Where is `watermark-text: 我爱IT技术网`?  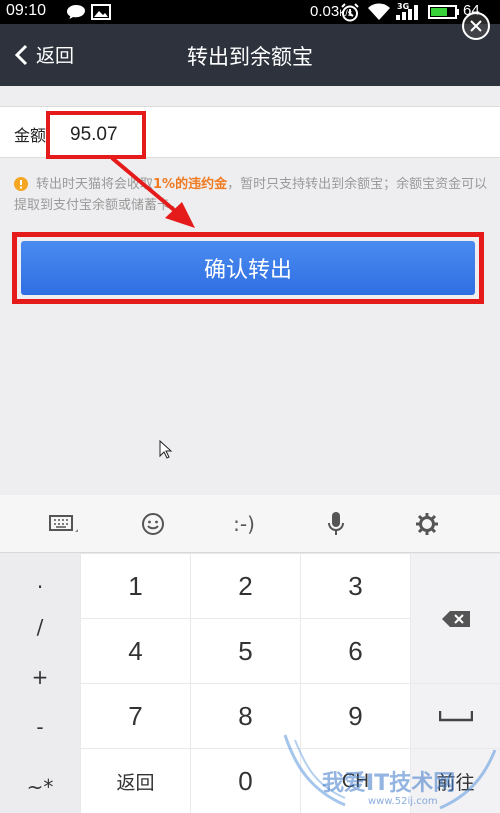
watermark-text: 我爱IT技术网 is located at coordinates (389, 783).